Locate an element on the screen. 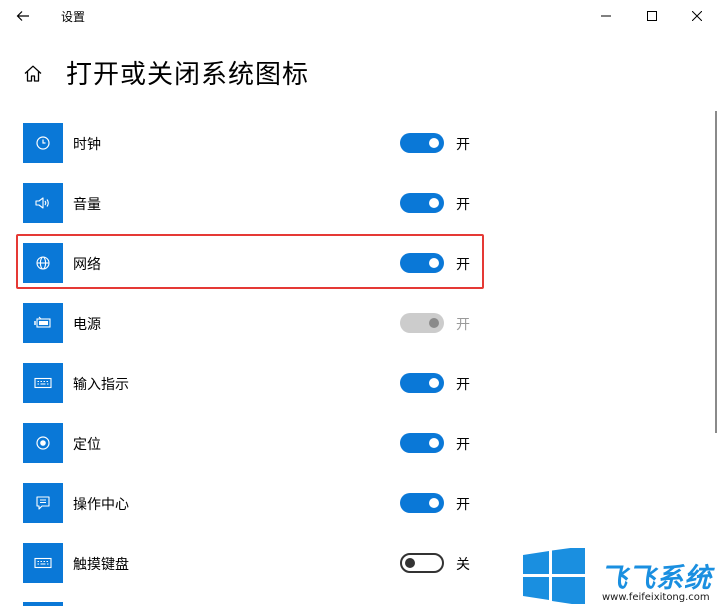 This screenshot has height=606, width=720. maximize-button is located at coordinates (652, 16).